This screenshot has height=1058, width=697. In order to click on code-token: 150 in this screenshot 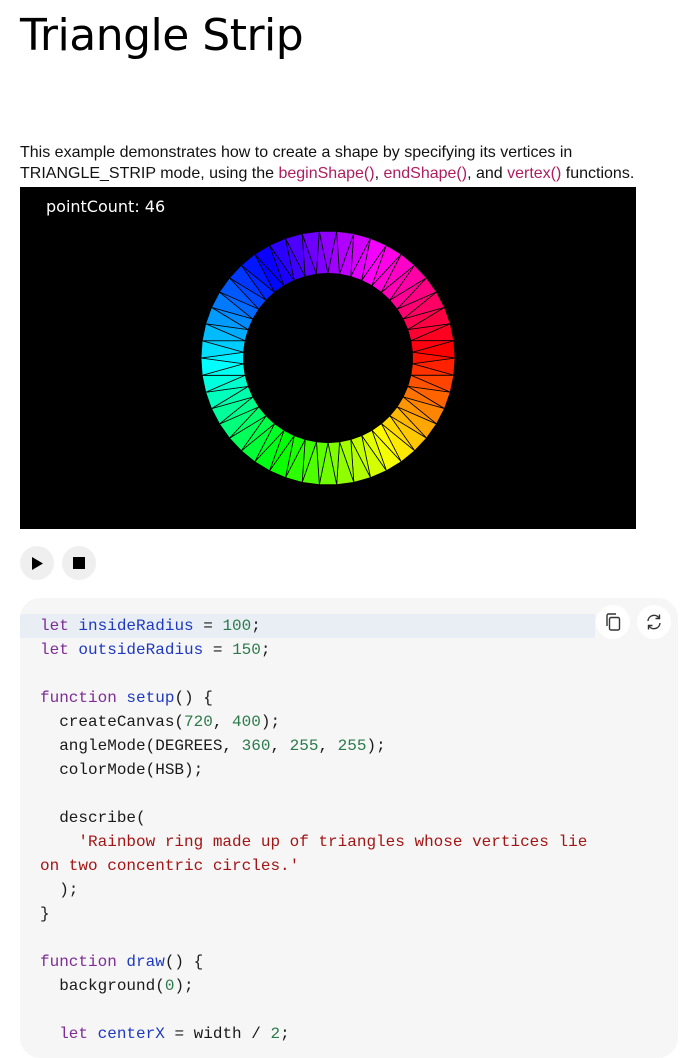, I will do `click(246, 650)`.